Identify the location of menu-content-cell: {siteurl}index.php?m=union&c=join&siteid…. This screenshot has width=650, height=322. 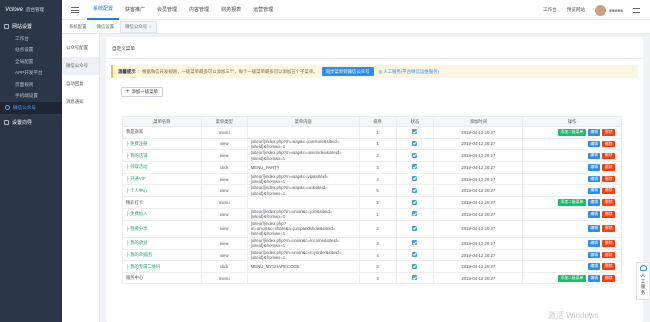
(303, 214).